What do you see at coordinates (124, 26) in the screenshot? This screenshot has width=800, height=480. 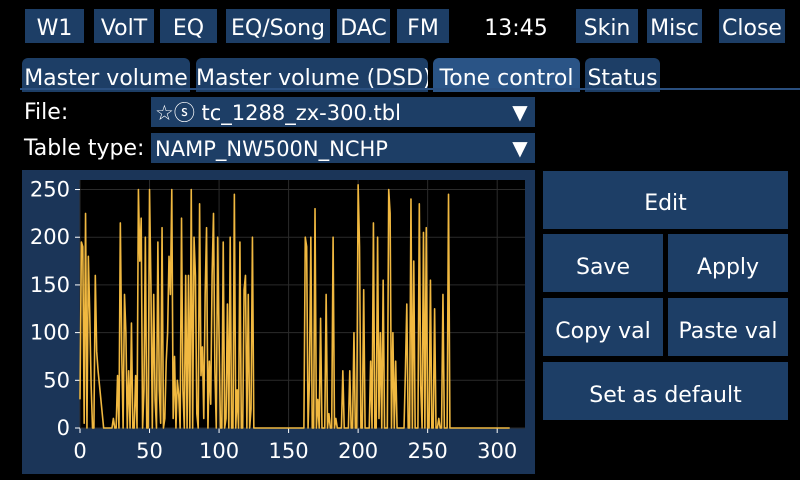 I see `volt-button: VolT` at bounding box center [124, 26].